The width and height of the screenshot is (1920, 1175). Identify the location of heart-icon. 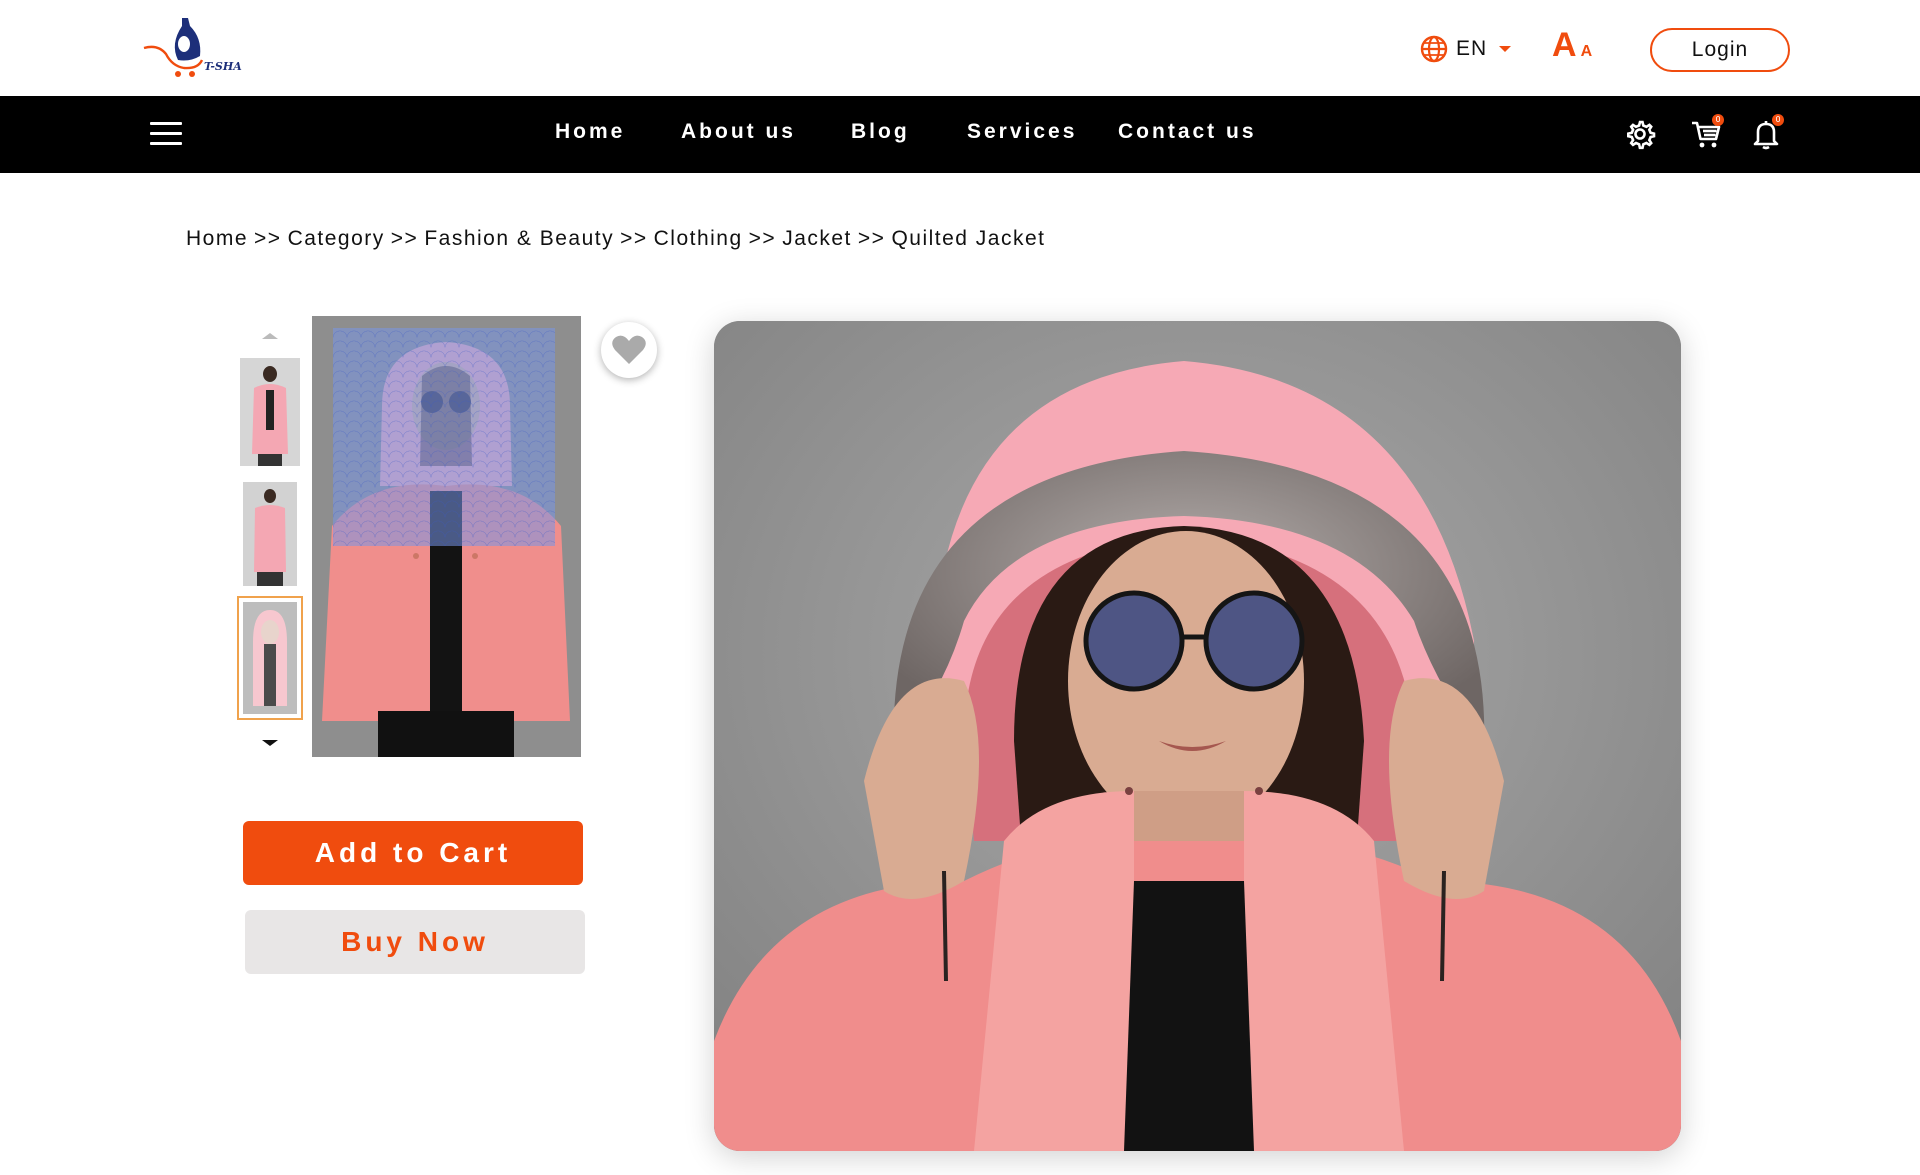
(629, 349).